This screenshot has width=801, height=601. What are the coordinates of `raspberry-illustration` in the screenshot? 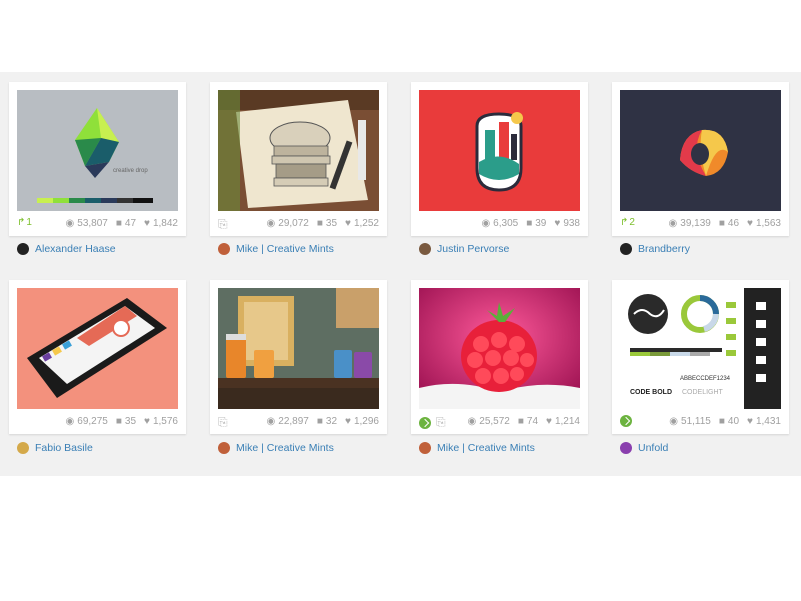 It's located at (499, 348).